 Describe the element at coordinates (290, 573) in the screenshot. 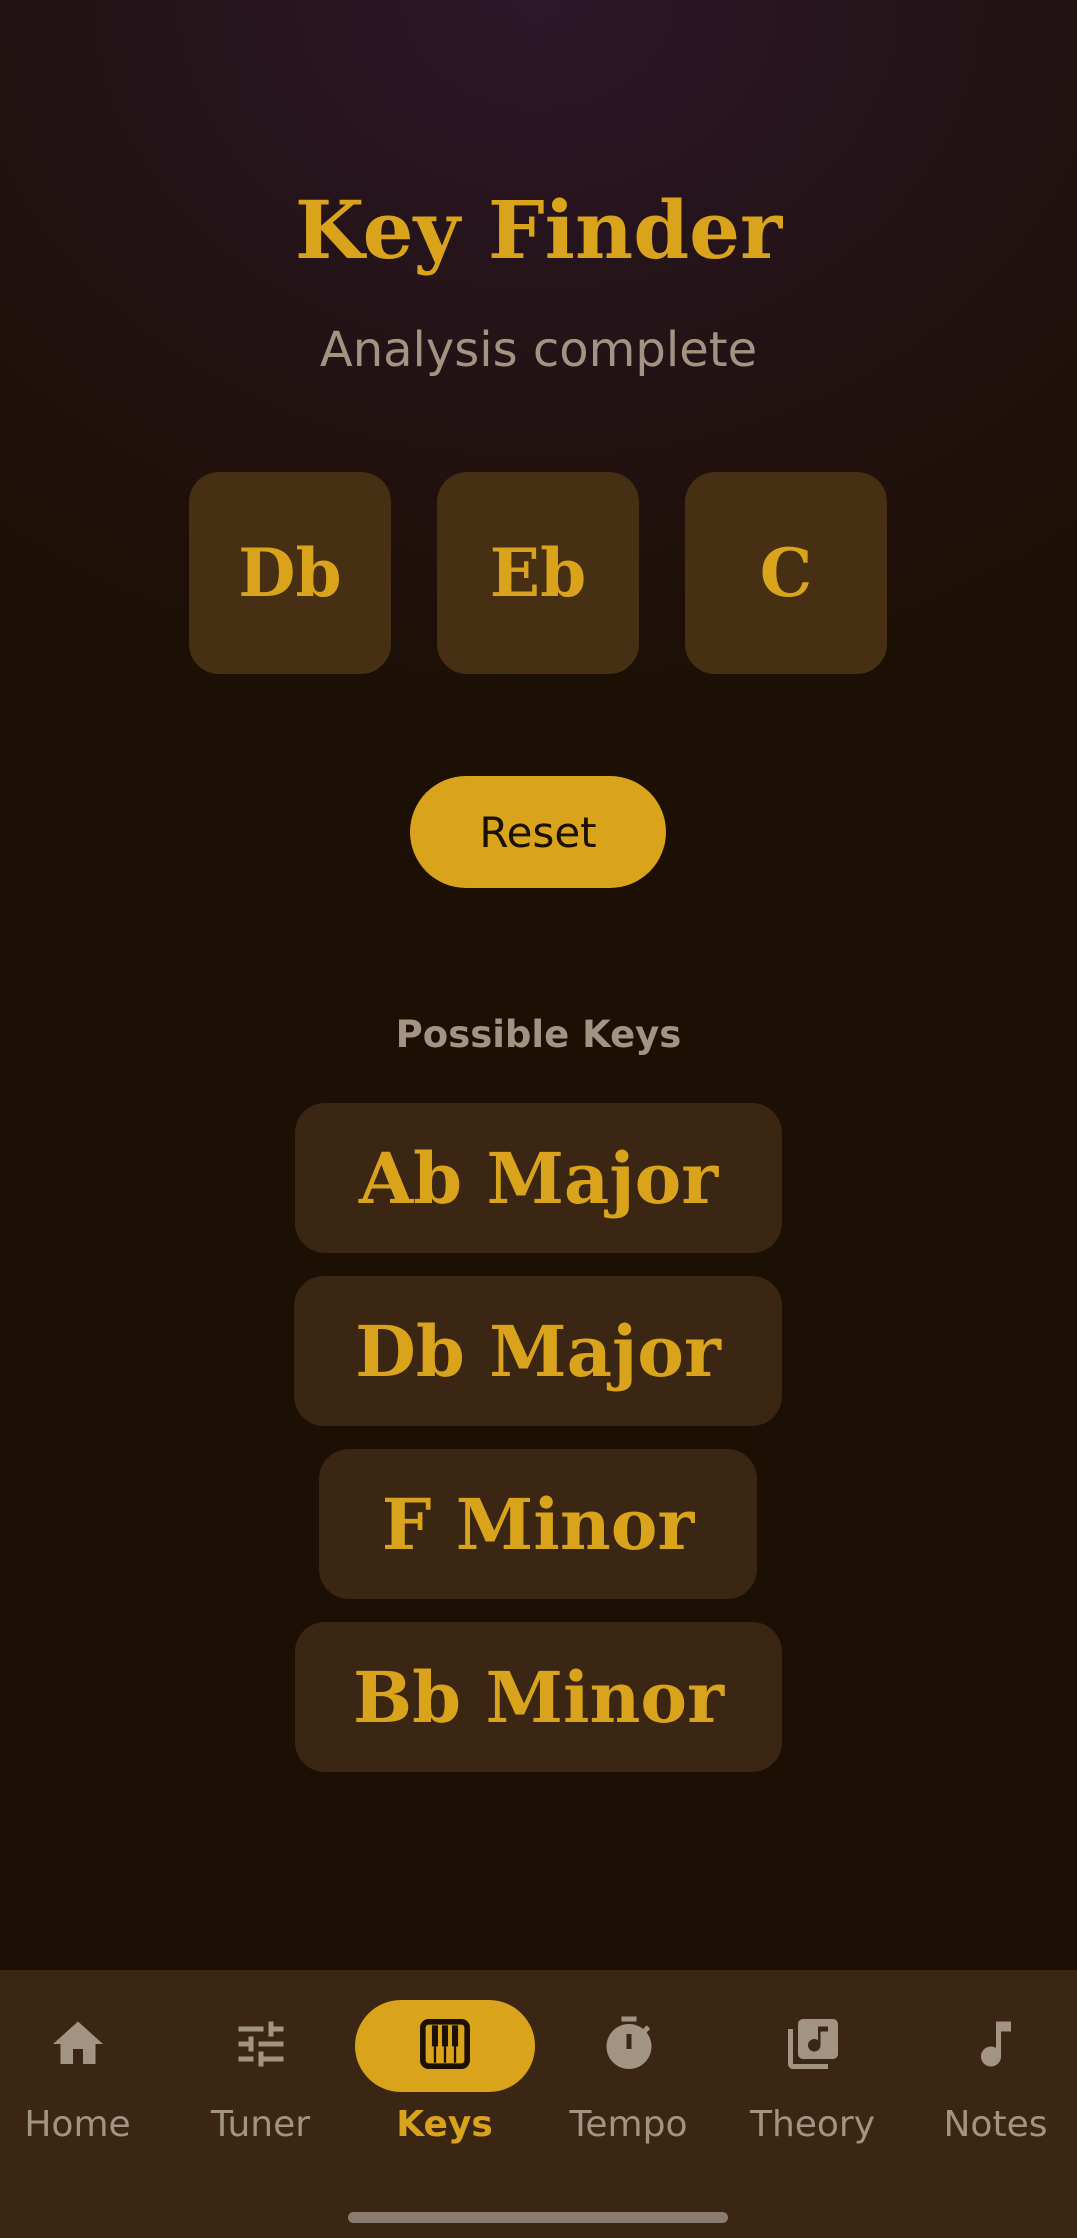

I see `note-tile-db: Db` at that location.